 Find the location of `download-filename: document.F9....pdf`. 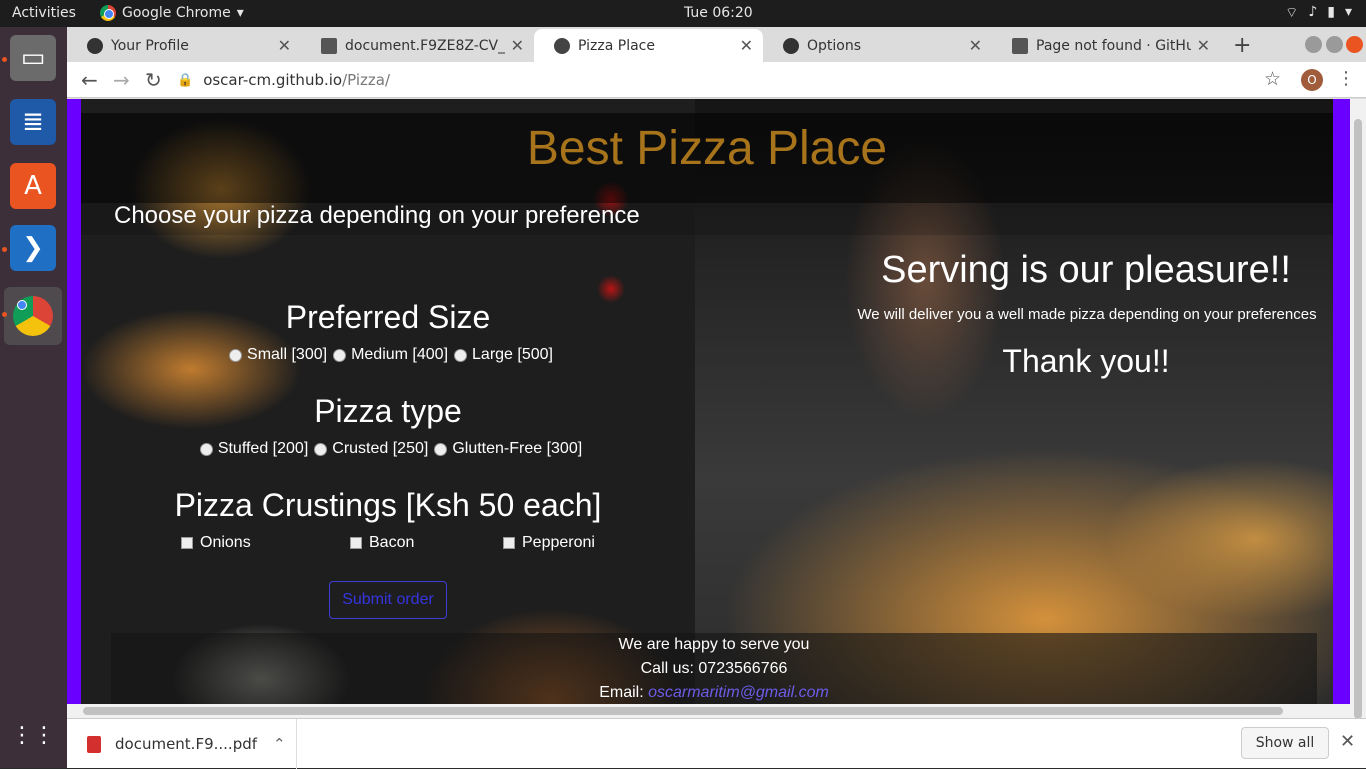

download-filename: document.F9....pdf is located at coordinates (186, 744).